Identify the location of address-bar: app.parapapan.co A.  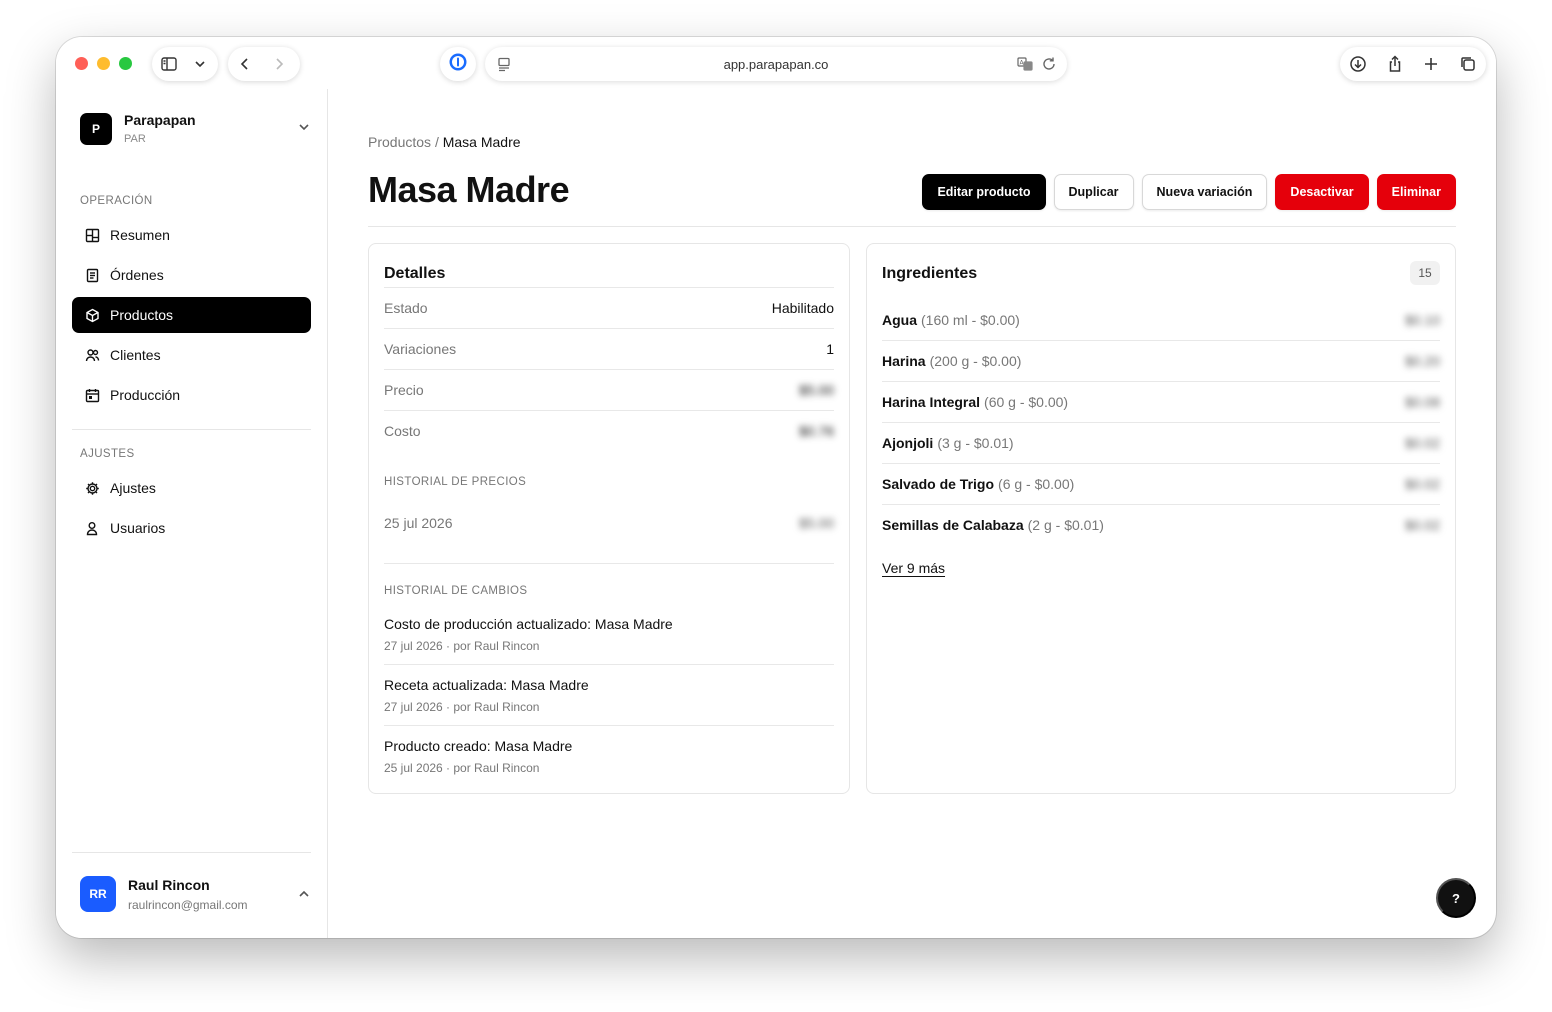
(776, 64).